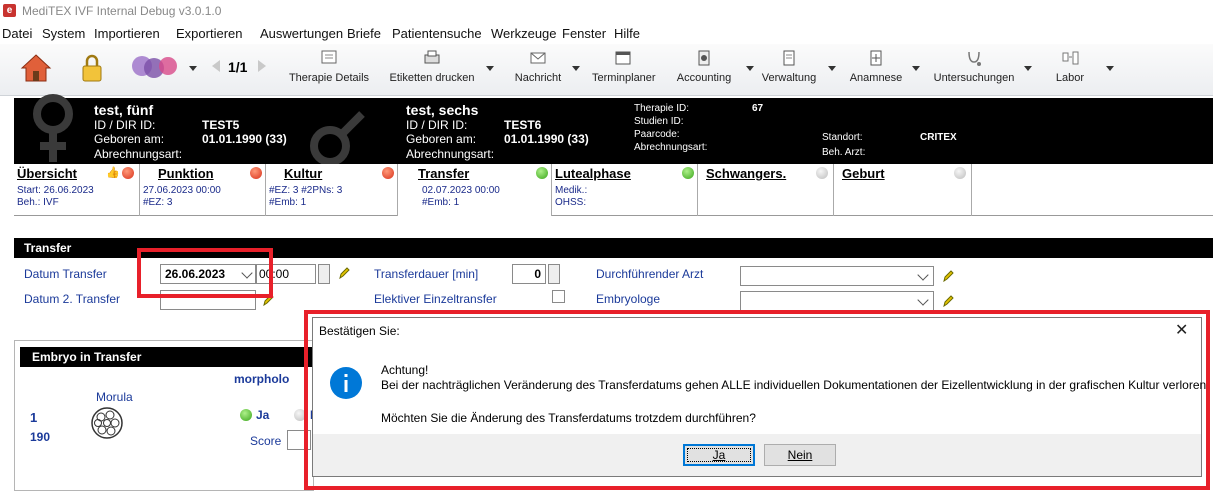  Describe the element at coordinates (903, 190) in the screenshot. I see `tab-geburt: Geburt` at that location.